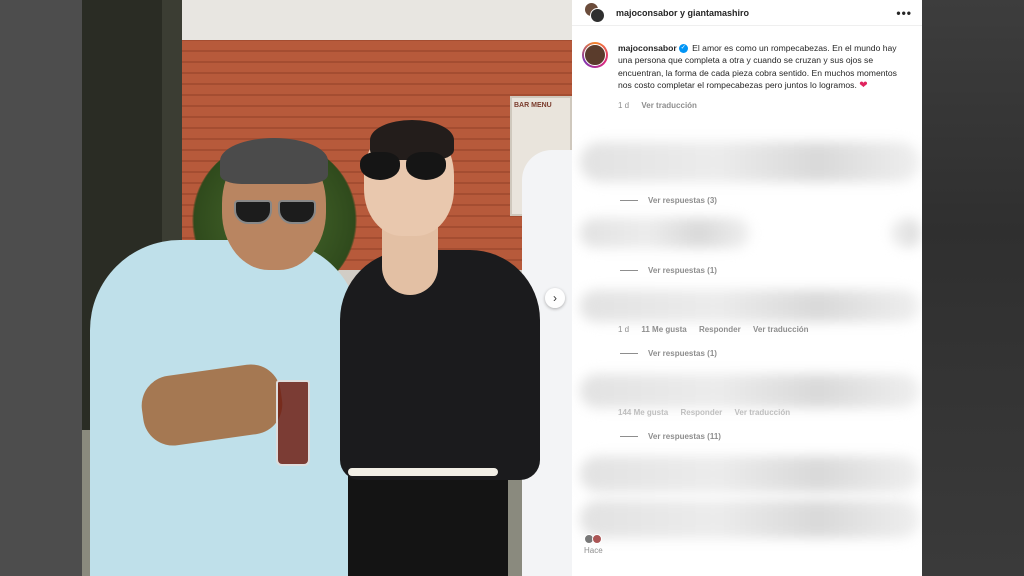 This screenshot has height=576, width=1024. What do you see at coordinates (647, 48) in the screenshot?
I see `caption-username: majoconsabor` at bounding box center [647, 48].